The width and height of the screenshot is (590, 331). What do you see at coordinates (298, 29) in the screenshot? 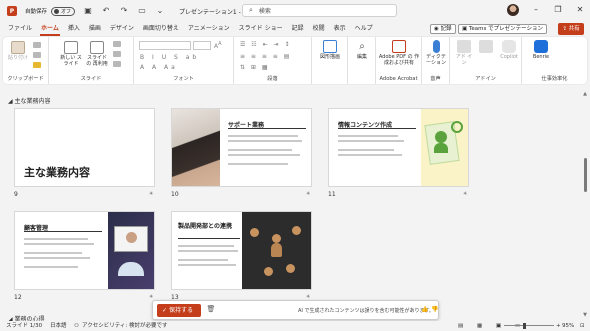
I see `tab-8: 記録` at bounding box center [298, 29].